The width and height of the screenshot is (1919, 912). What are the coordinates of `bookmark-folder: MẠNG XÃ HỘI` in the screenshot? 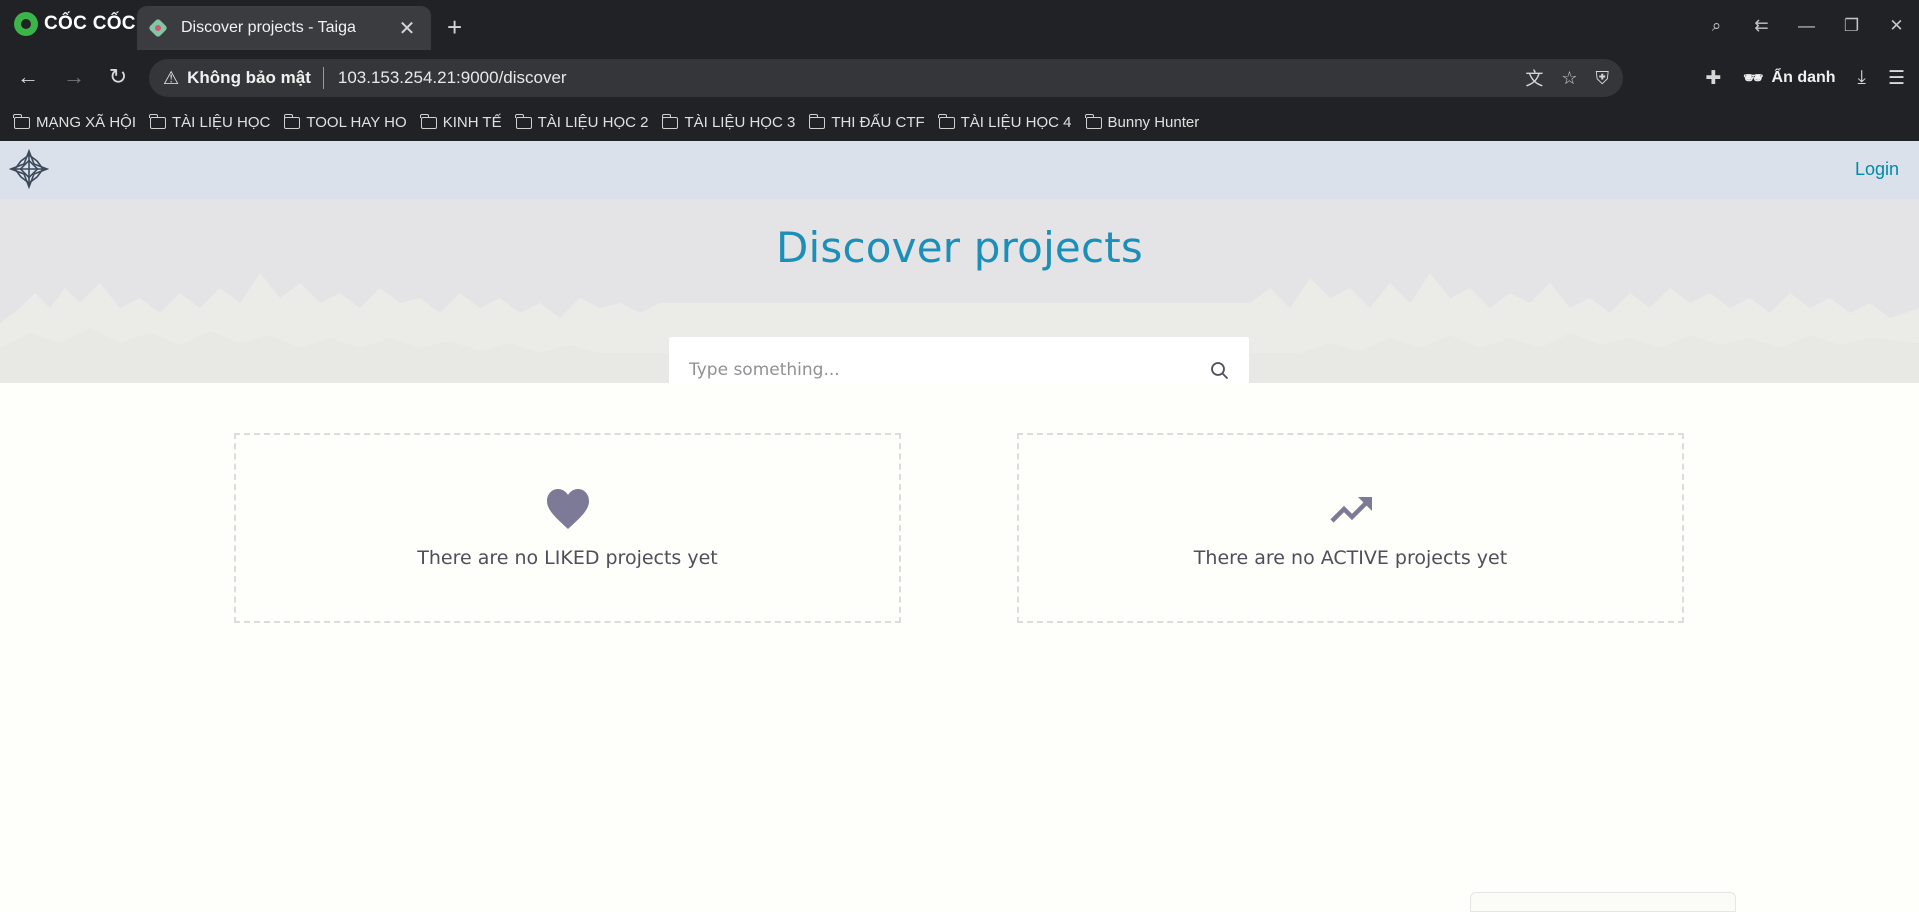 It's located at (74, 122).